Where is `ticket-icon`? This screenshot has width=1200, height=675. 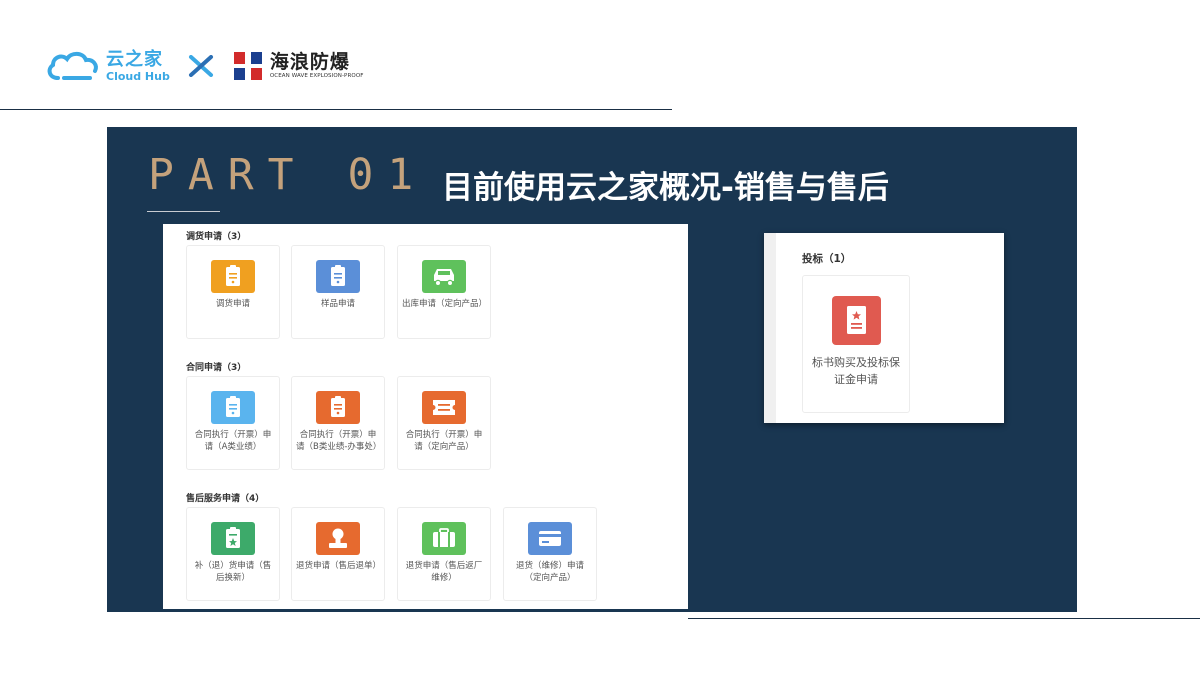
ticket-icon is located at coordinates (444, 407).